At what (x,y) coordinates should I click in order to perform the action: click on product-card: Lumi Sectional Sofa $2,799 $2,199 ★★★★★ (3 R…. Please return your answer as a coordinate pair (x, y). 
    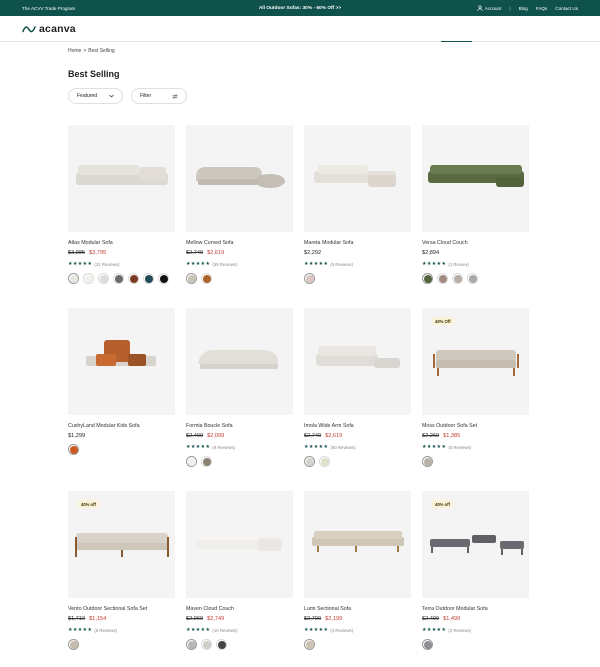
    Looking at the image, I should click on (357, 579).